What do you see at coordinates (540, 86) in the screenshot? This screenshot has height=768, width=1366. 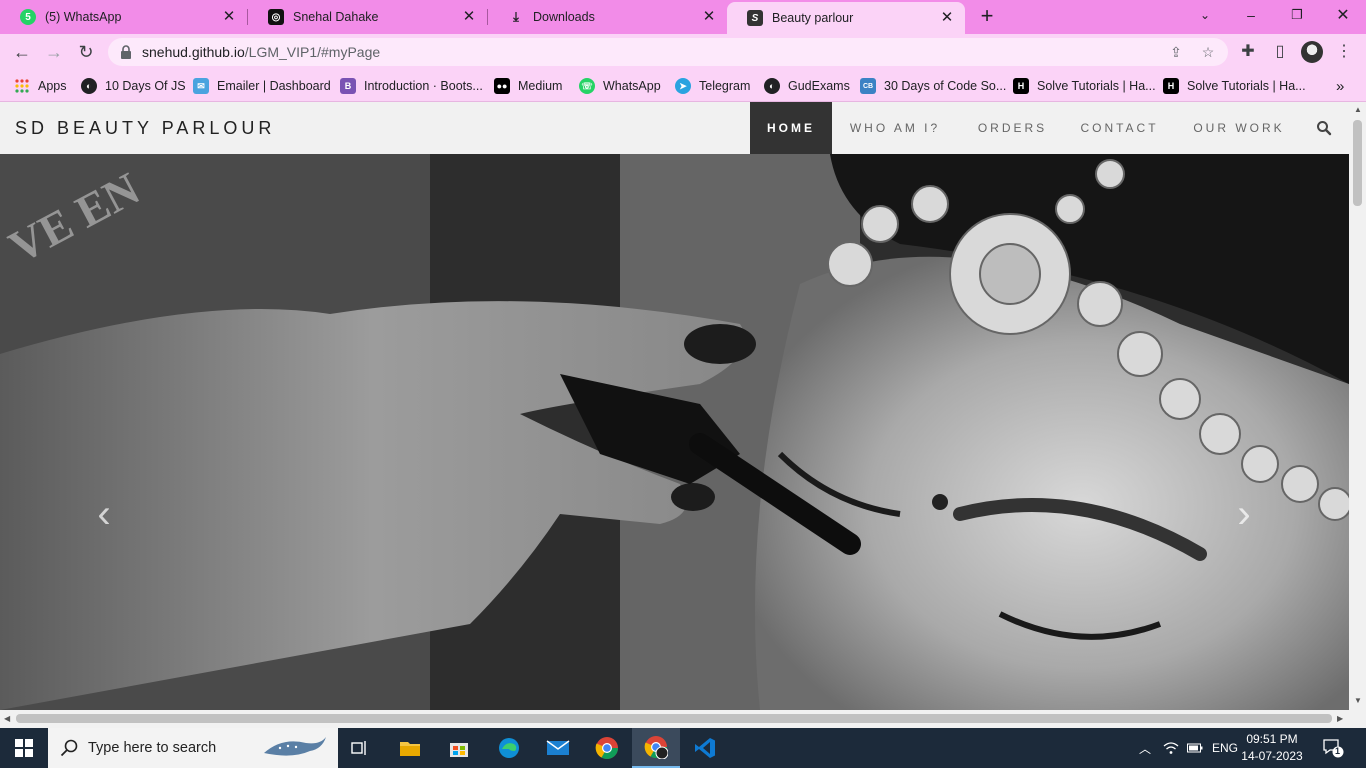 I see `bookmark-label: Medium` at bounding box center [540, 86].